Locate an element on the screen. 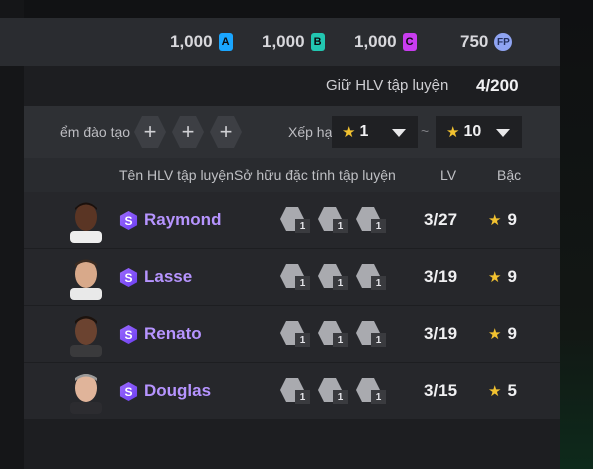  currency-a: 1,000 A is located at coordinates (201, 42).